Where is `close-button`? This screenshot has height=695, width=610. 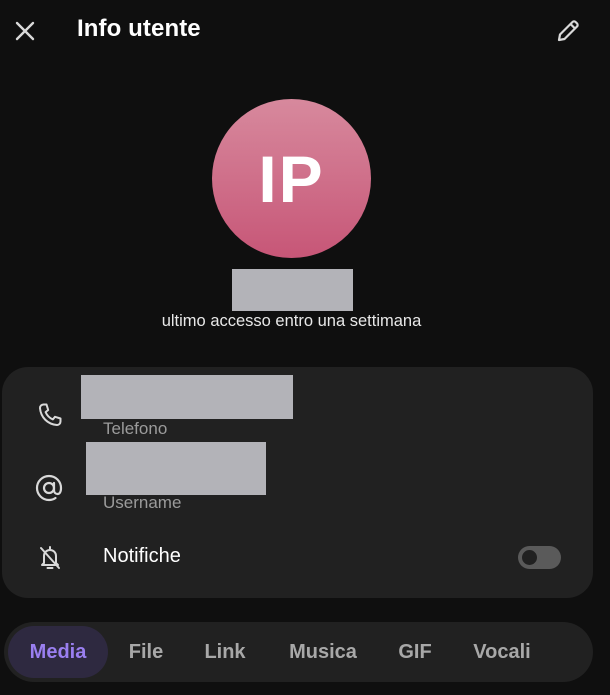 close-button is located at coordinates (25, 31).